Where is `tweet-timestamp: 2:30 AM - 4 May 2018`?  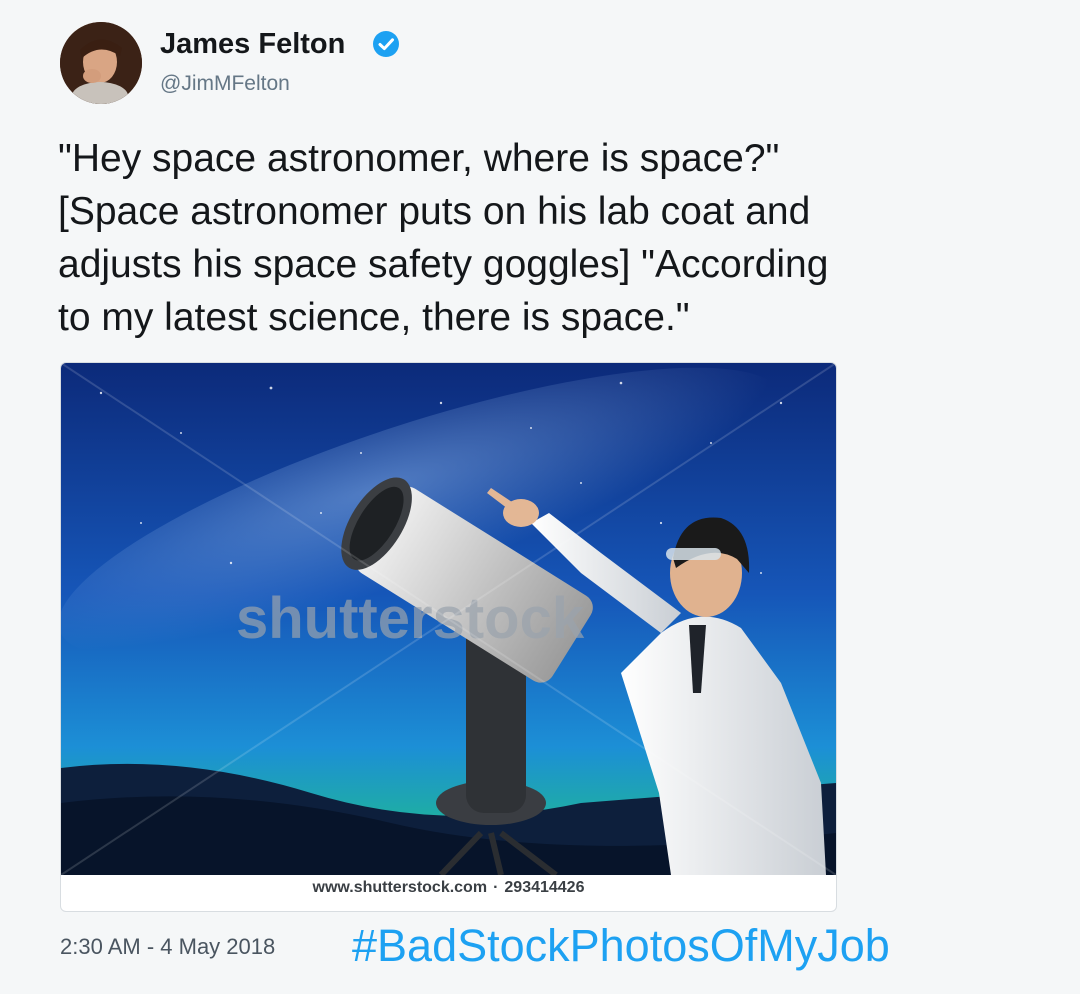 tweet-timestamp: 2:30 AM - 4 May 2018 is located at coordinates (167, 947).